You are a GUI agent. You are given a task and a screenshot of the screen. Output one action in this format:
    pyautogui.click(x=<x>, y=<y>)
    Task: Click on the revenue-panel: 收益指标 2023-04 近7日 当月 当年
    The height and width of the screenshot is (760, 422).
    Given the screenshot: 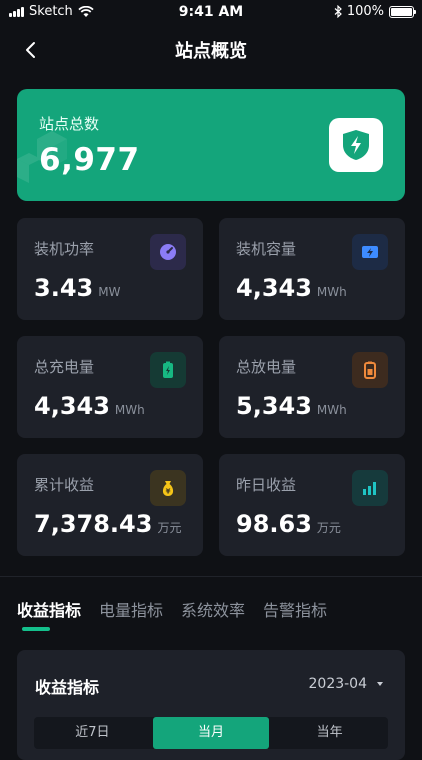 What is the action you would take?
    pyautogui.click(x=211, y=705)
    